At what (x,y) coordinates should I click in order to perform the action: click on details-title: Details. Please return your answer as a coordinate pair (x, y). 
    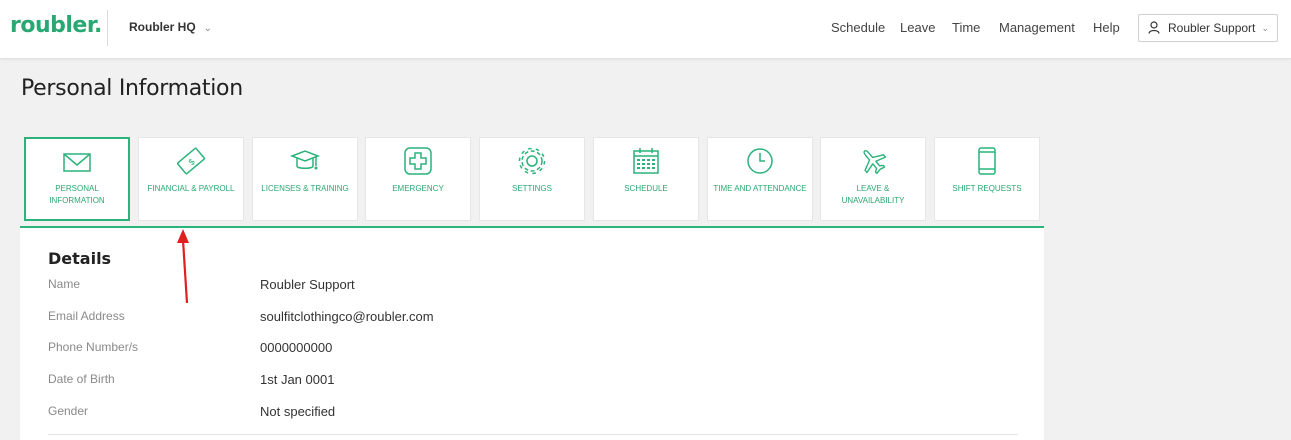
    Looking at the image, I should click on (80, 258).